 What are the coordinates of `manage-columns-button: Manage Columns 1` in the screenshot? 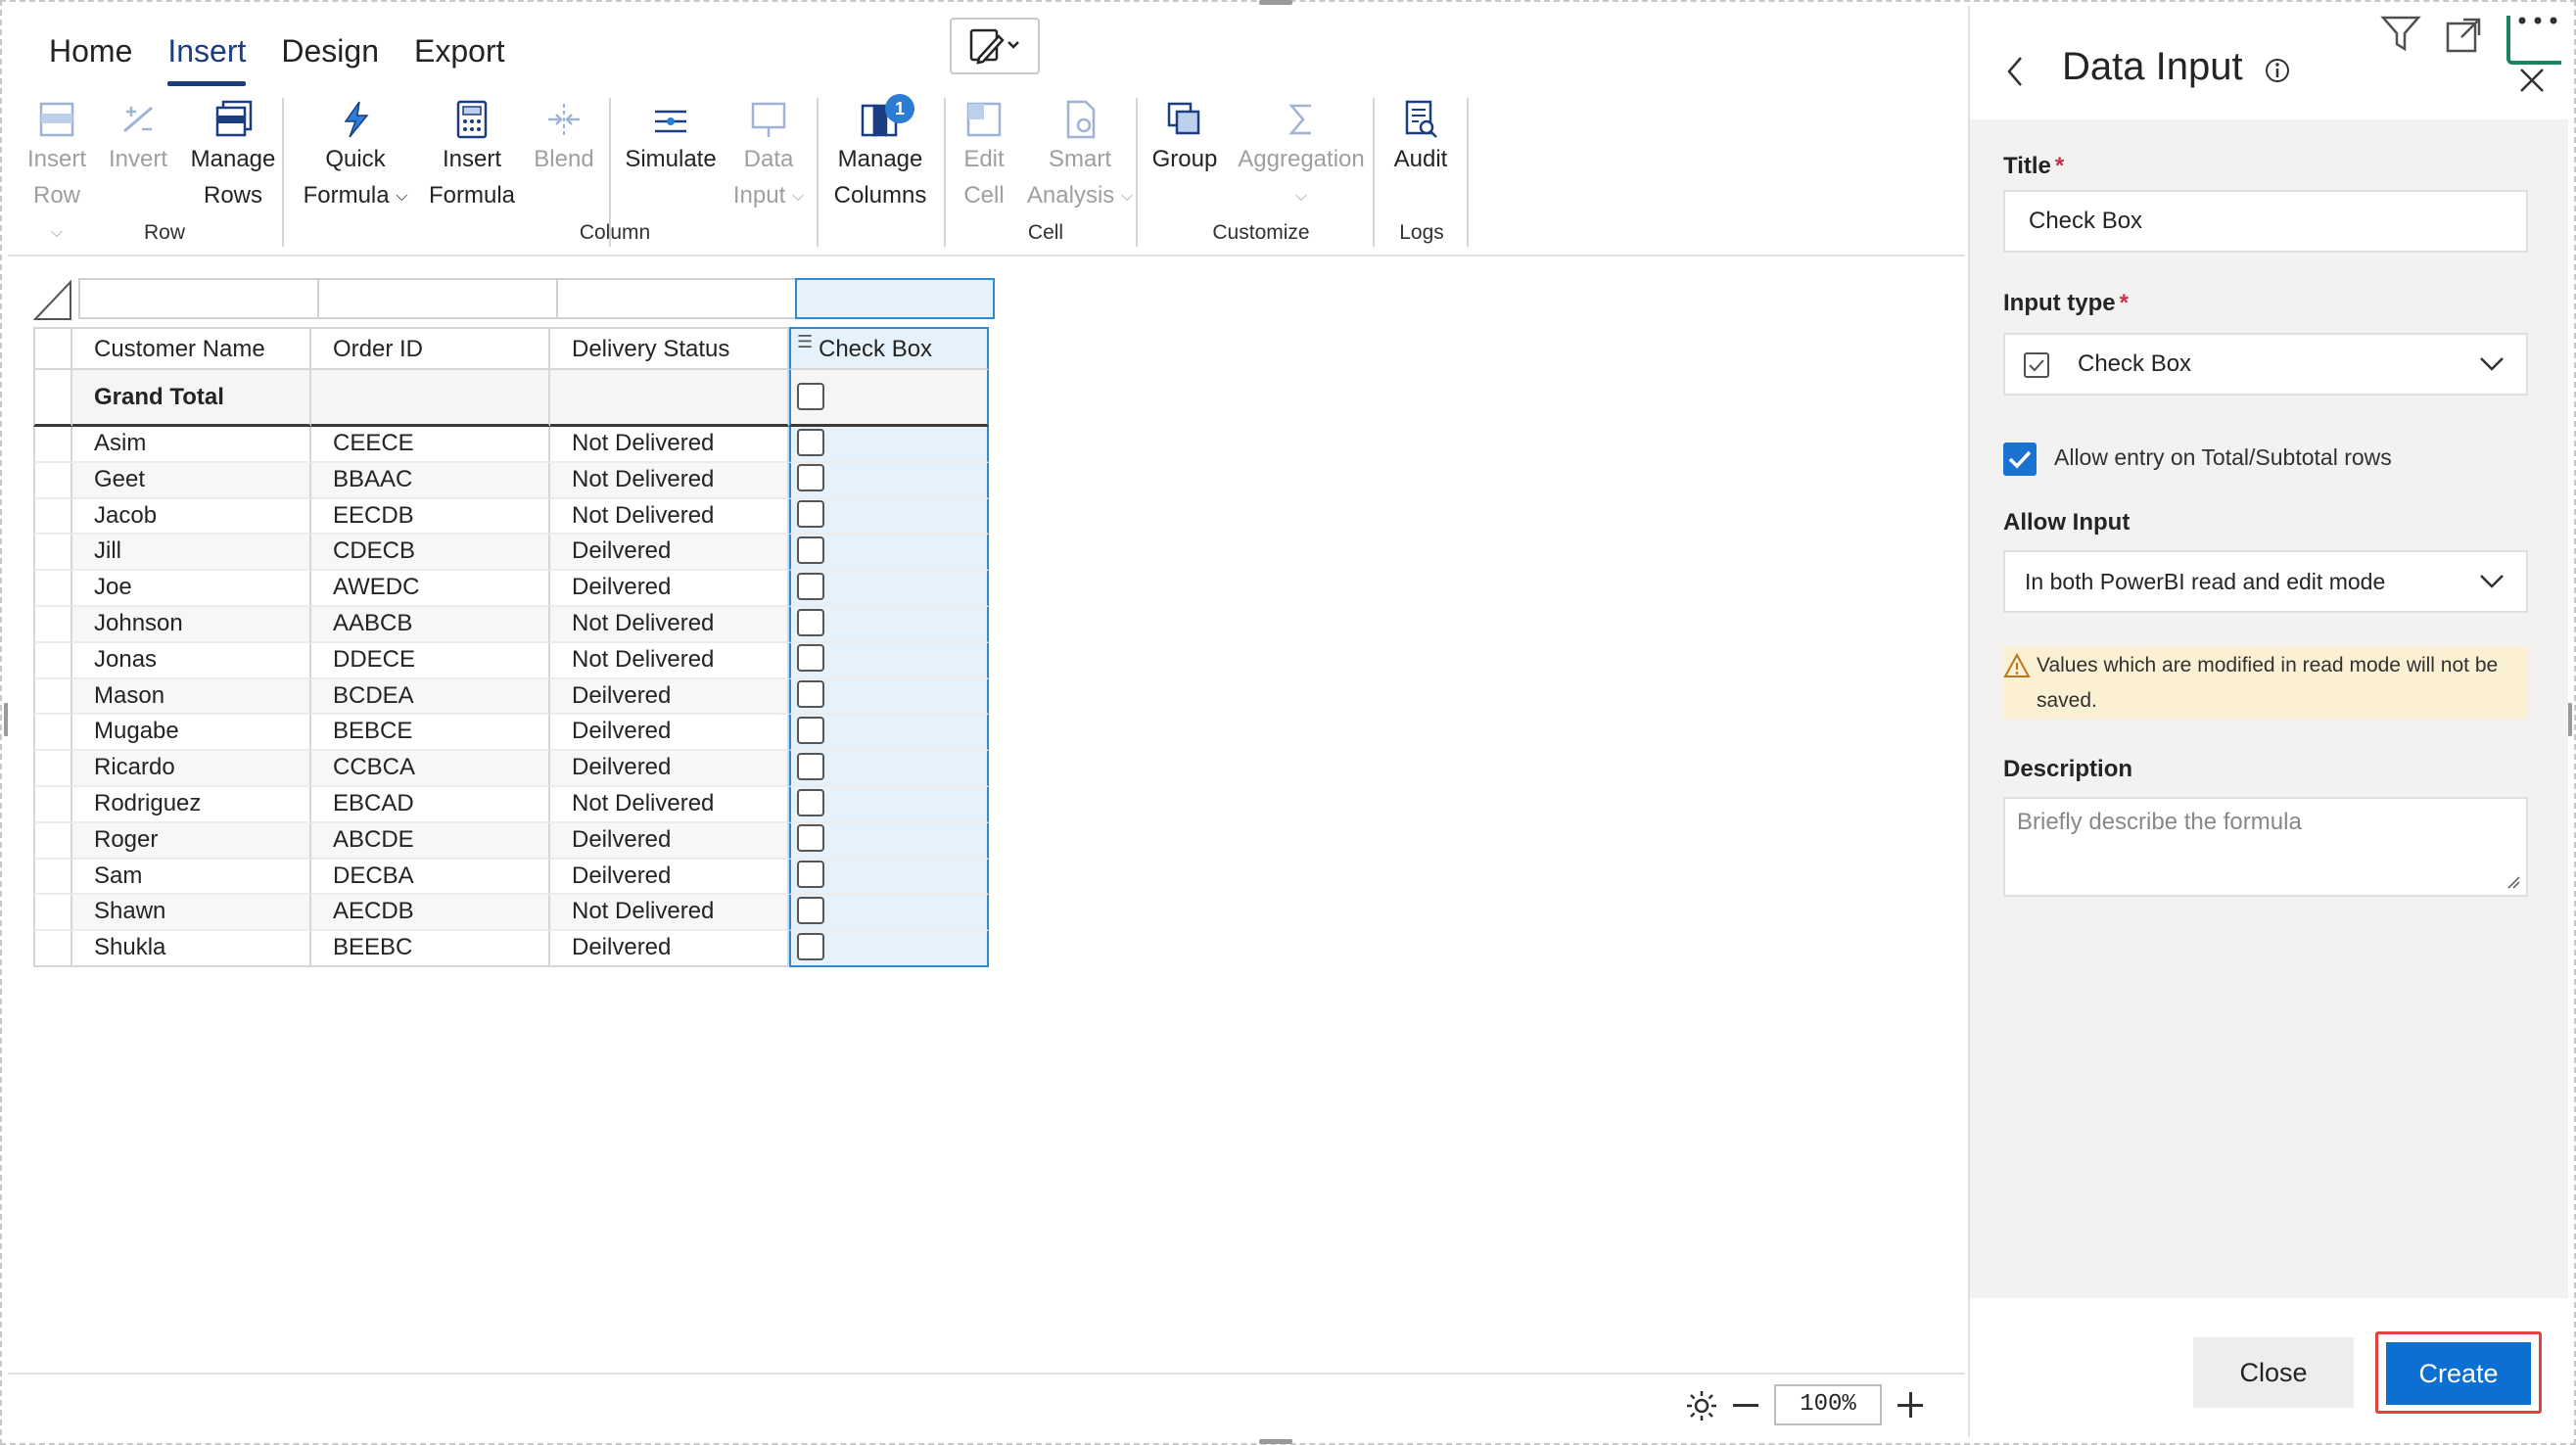 It's located at (880, 154).